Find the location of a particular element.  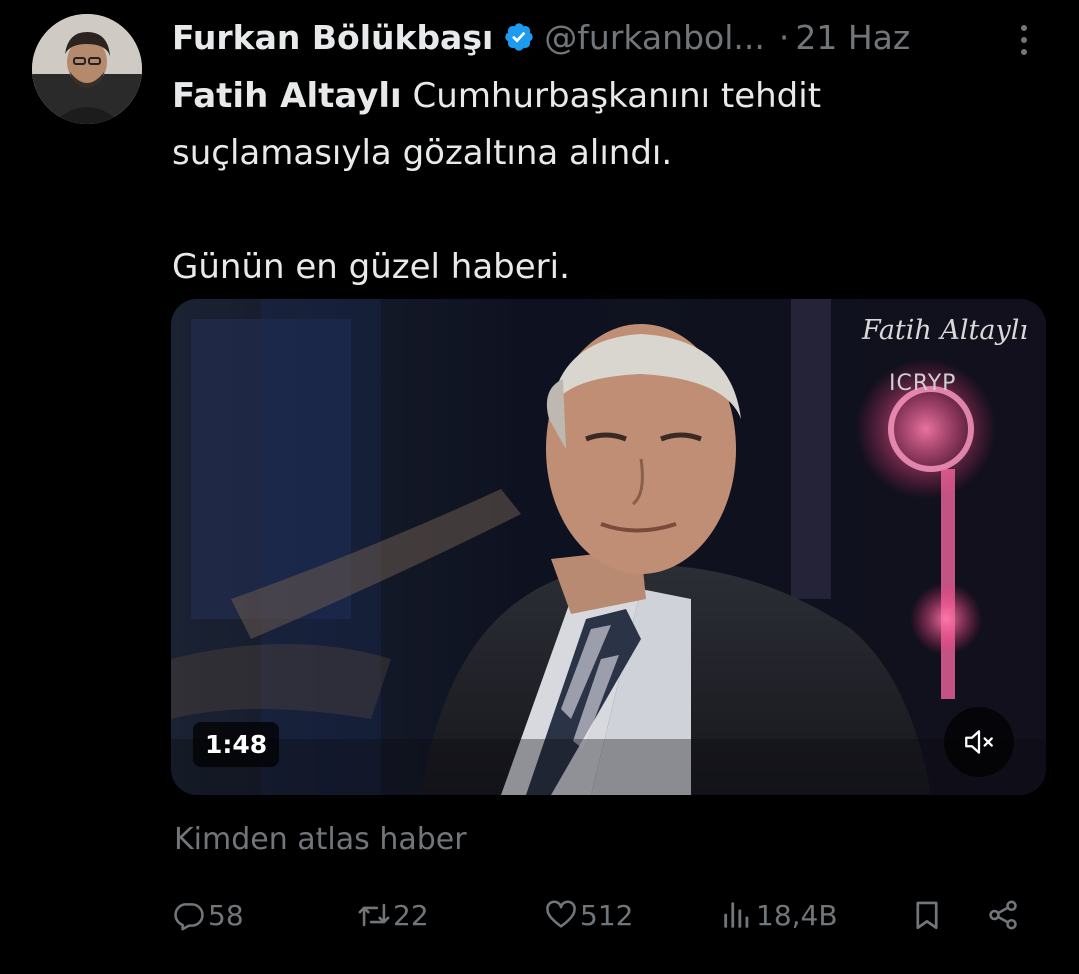

repost-count: 22 is located at coordinates (411, 915).